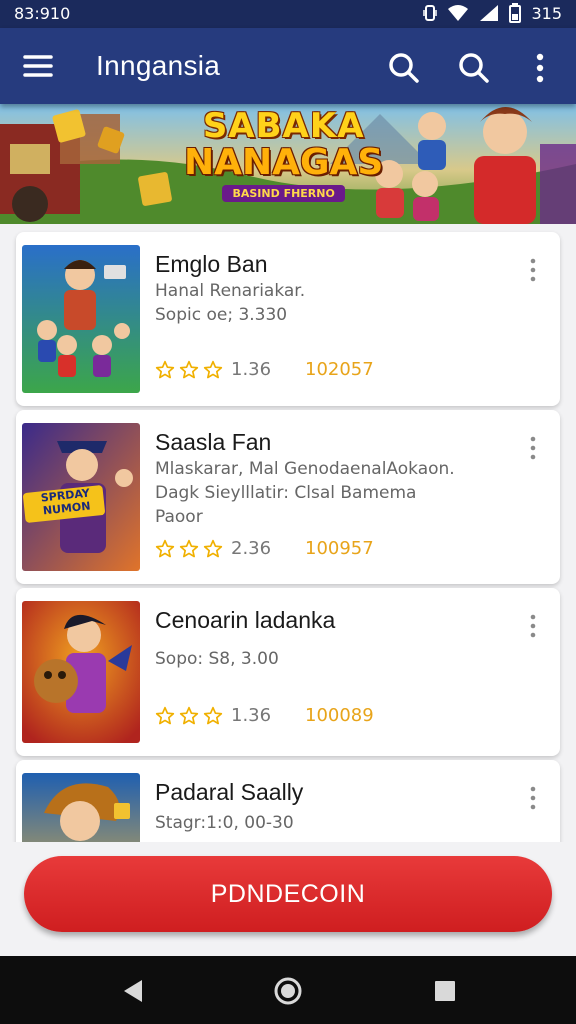 Image resolution: width=576 pixels, height=1024 pixels. What do you see at coordinates (283, 126) in the screenshot?
I see `banner-headline-line1: SABAKA` at bounding box center [283, 126].